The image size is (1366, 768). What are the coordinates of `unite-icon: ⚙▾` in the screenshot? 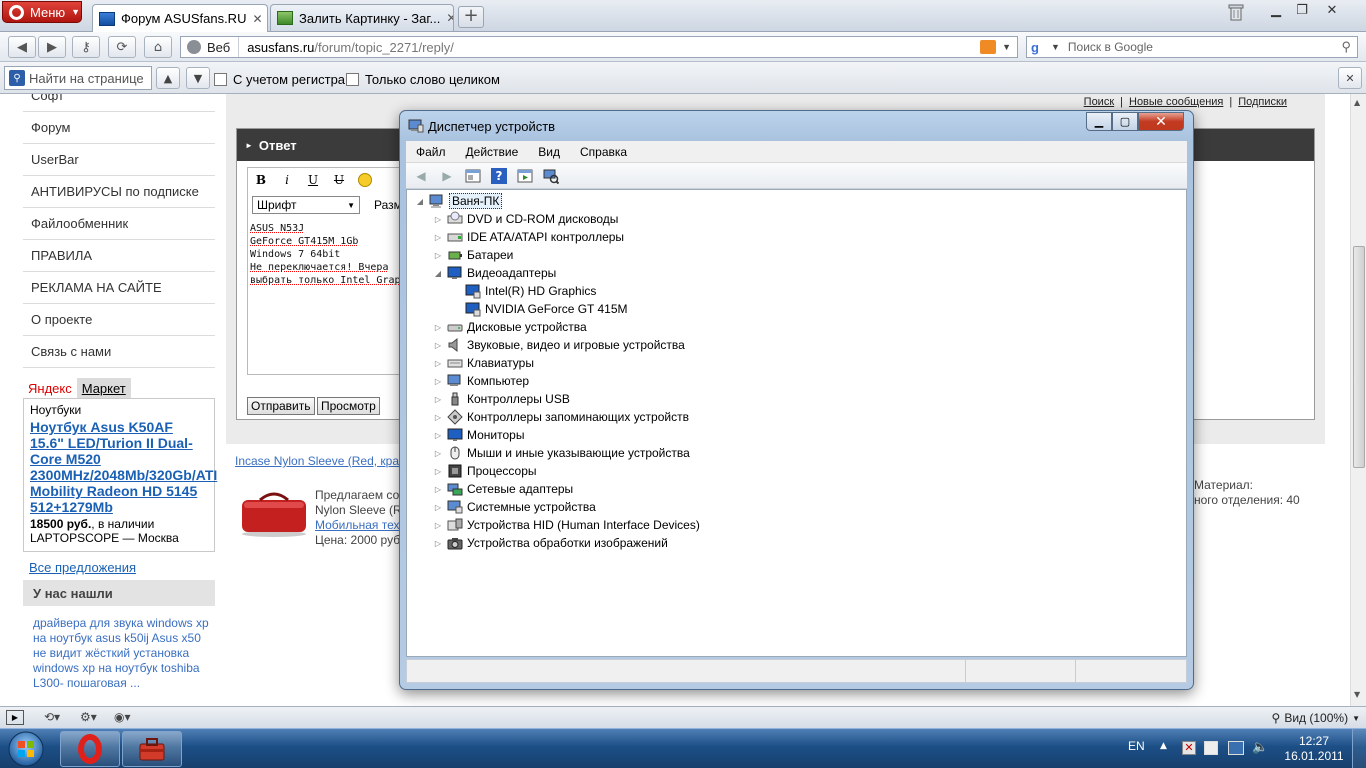 It's located at (88, 717).